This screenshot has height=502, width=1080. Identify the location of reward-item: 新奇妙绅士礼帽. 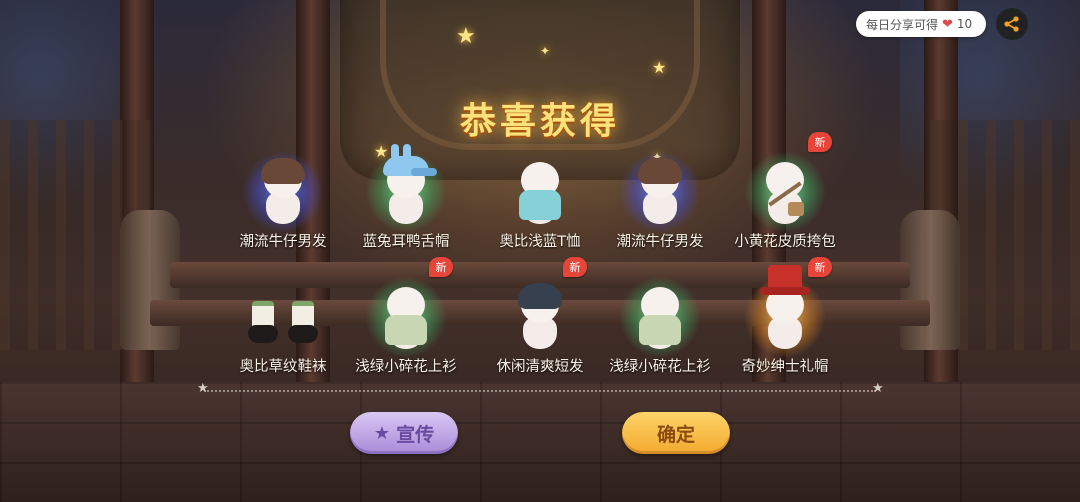
(785, 325).